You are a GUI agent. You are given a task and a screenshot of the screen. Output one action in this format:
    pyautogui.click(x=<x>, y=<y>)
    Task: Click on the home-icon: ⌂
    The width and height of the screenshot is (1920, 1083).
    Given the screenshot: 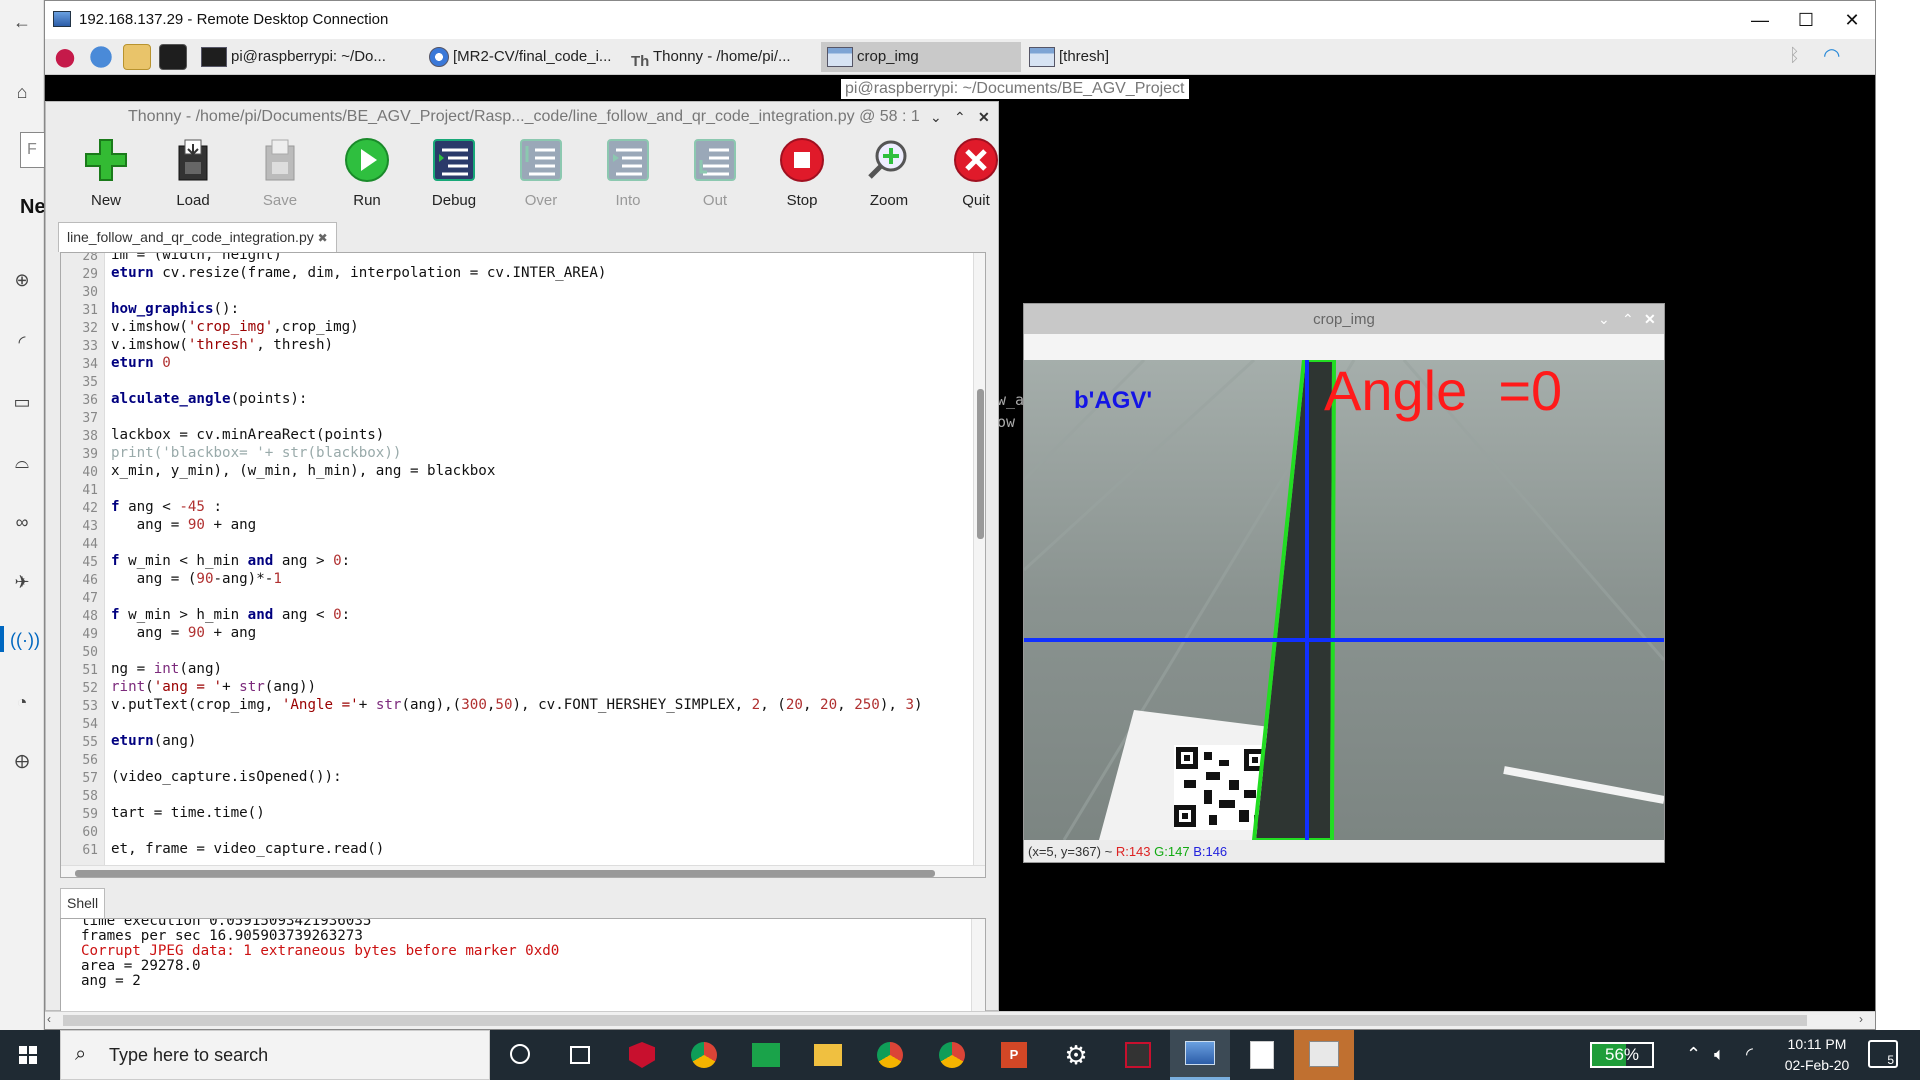 What is the action you would take?
    pyautogui.click(x=22, y=92)
    